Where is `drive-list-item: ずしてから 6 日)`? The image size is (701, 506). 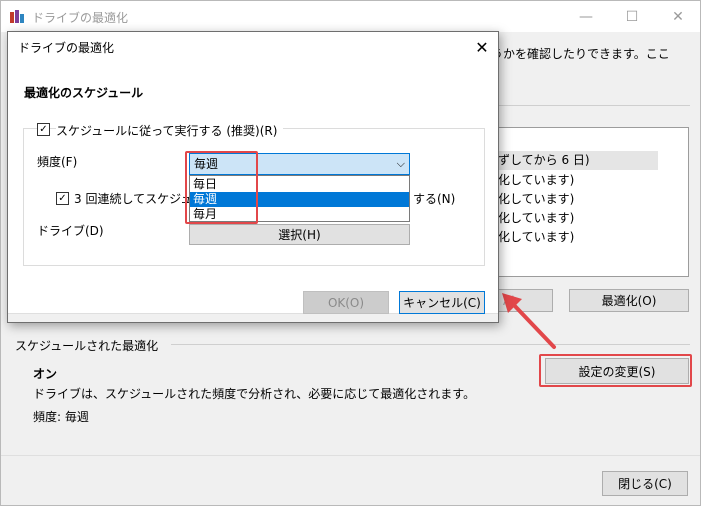
drive-list-item: ずしてから 6 日) is located at coordinates (576, 160).